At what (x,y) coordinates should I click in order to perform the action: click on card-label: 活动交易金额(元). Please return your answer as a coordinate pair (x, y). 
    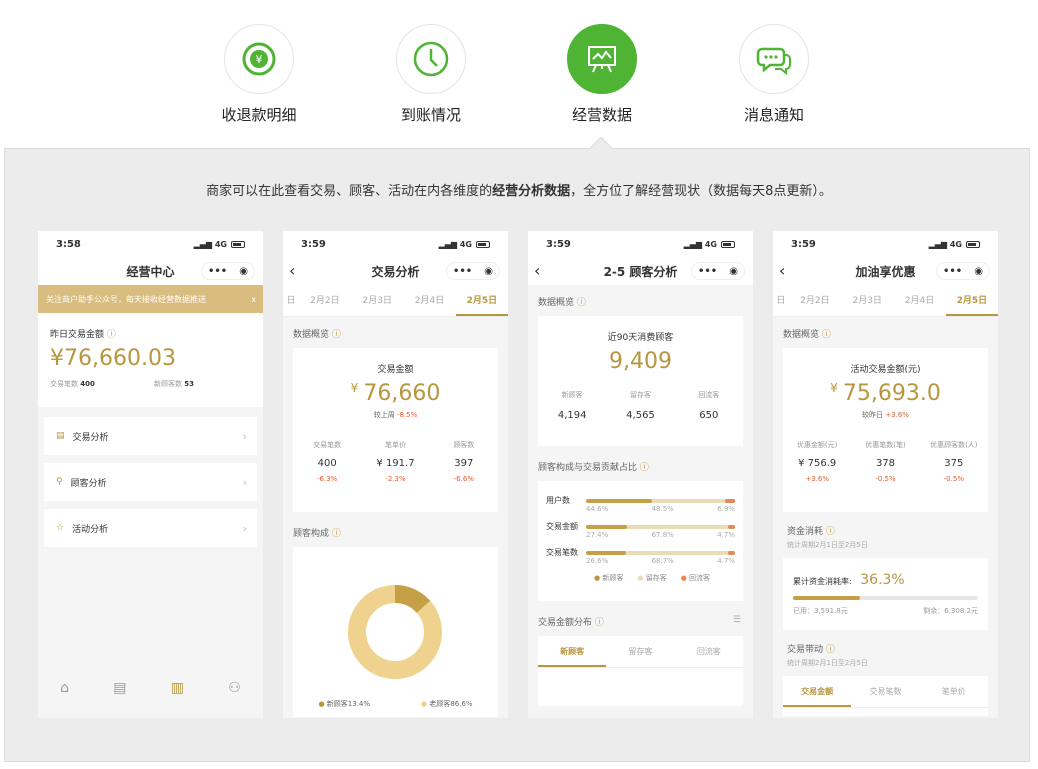
    Looking at the image, I should click on (885, 370).